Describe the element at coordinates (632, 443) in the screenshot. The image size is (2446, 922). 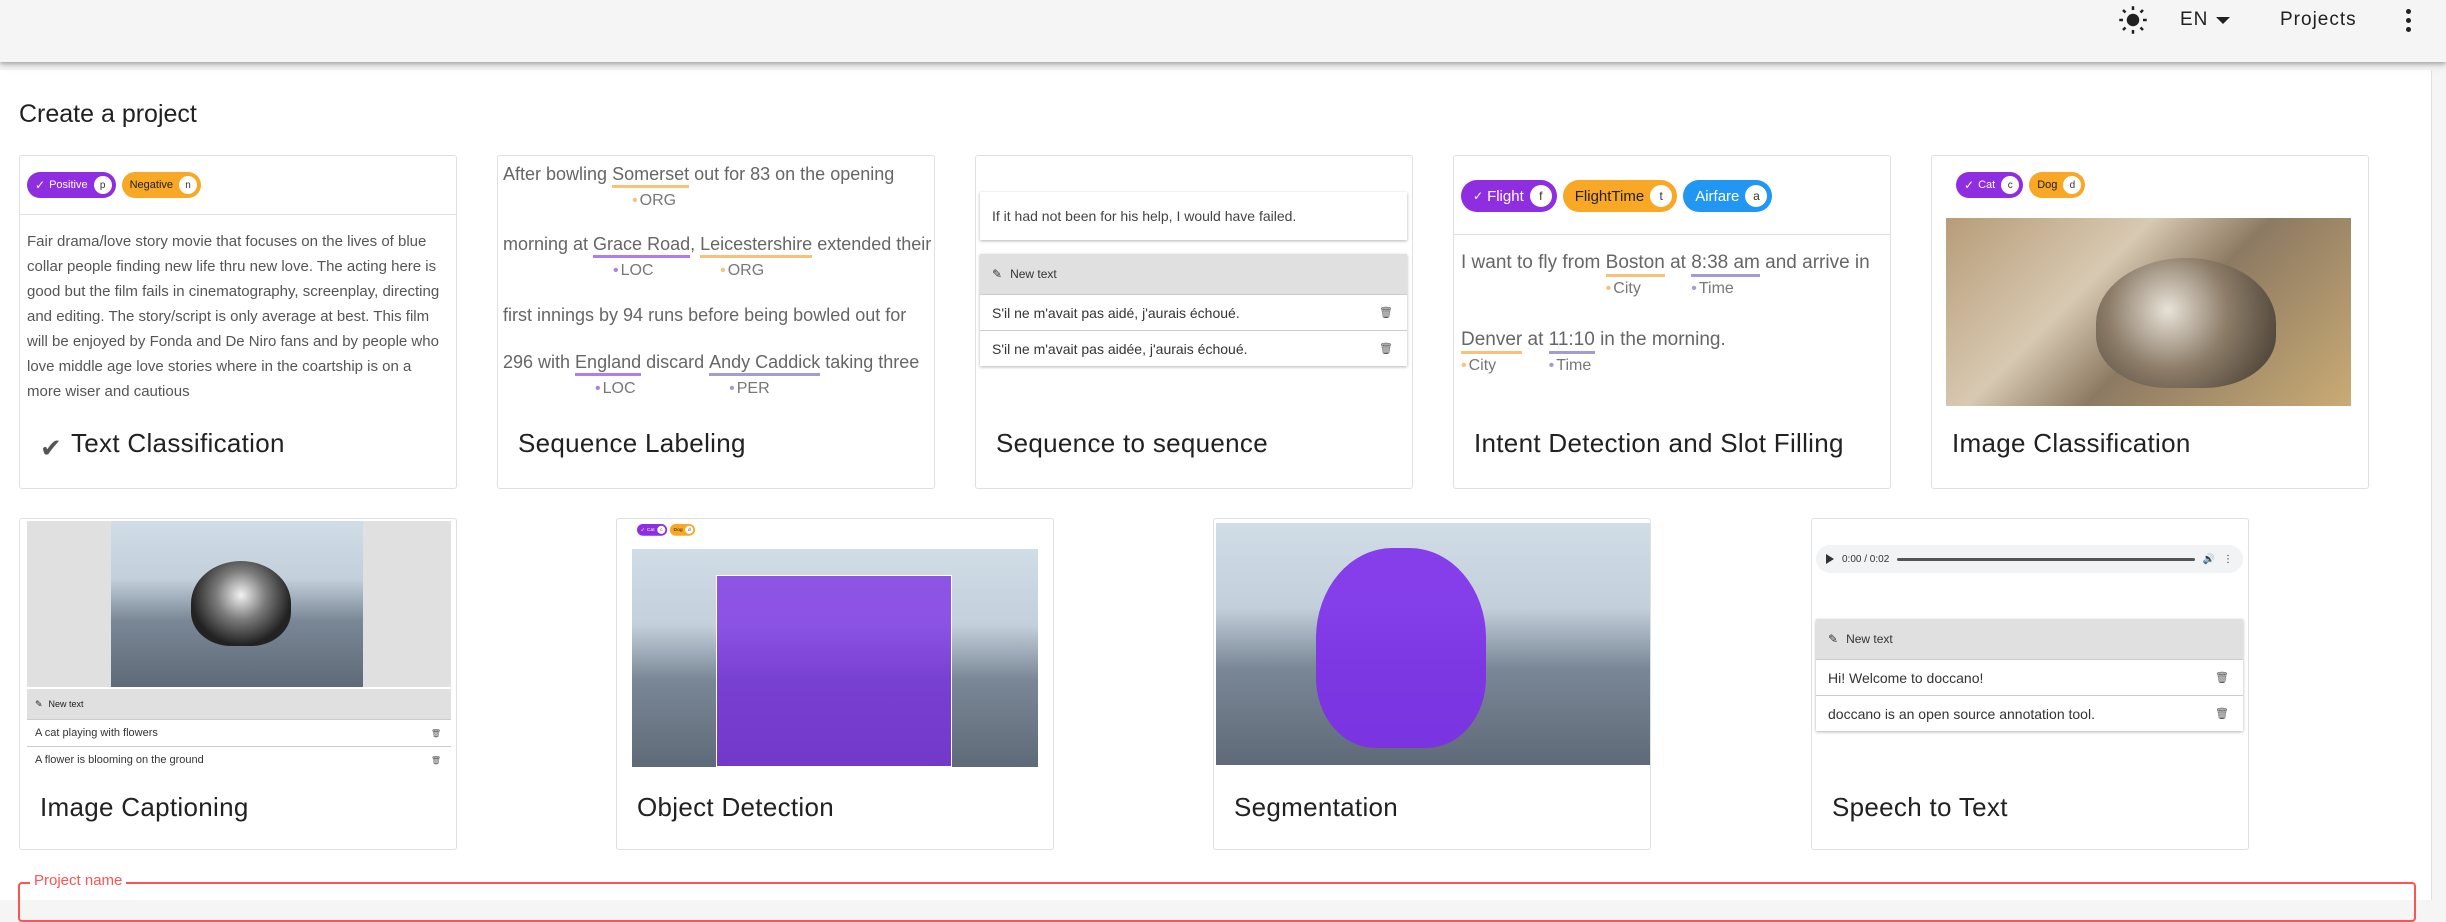
I see `card-title: Sequence Labeling` at that location.